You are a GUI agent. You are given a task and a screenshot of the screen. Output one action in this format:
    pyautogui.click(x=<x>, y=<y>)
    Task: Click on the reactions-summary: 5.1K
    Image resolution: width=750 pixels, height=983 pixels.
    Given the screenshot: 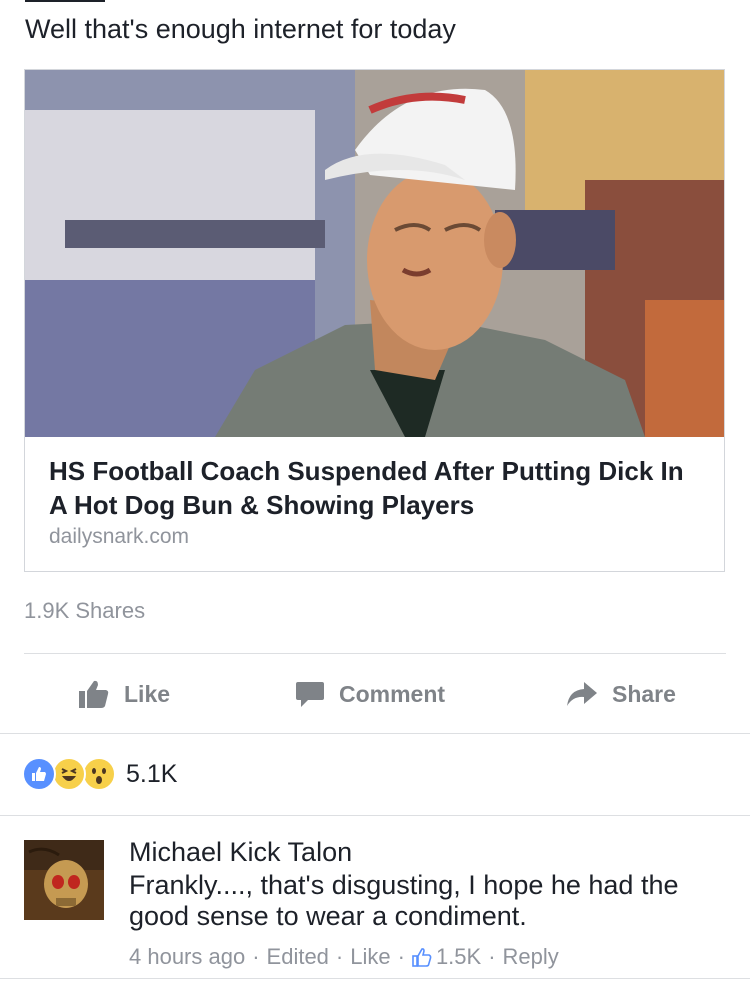 What is the action you would take?
    pyautogui.click(x=99, y=774)
    